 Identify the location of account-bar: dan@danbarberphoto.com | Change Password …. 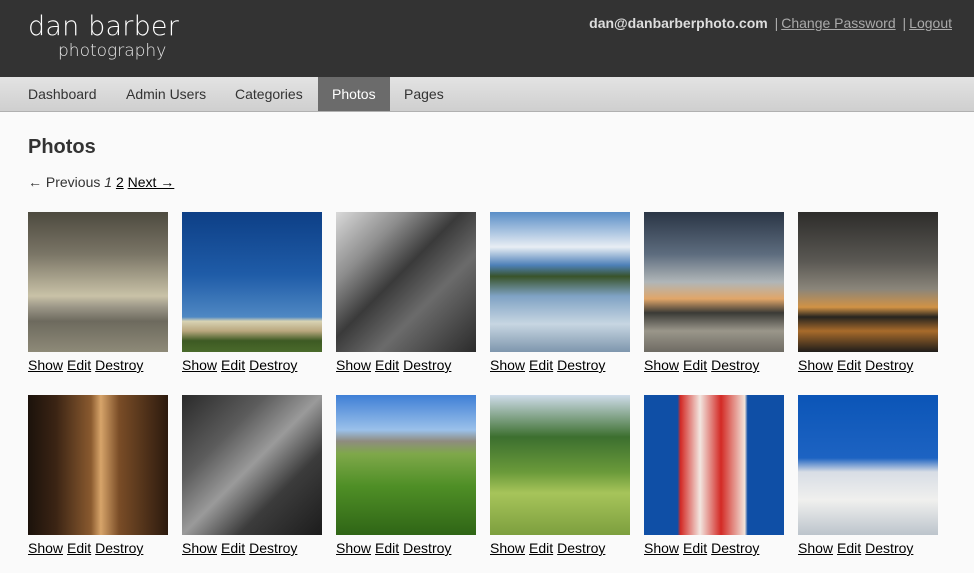
(770, 23).